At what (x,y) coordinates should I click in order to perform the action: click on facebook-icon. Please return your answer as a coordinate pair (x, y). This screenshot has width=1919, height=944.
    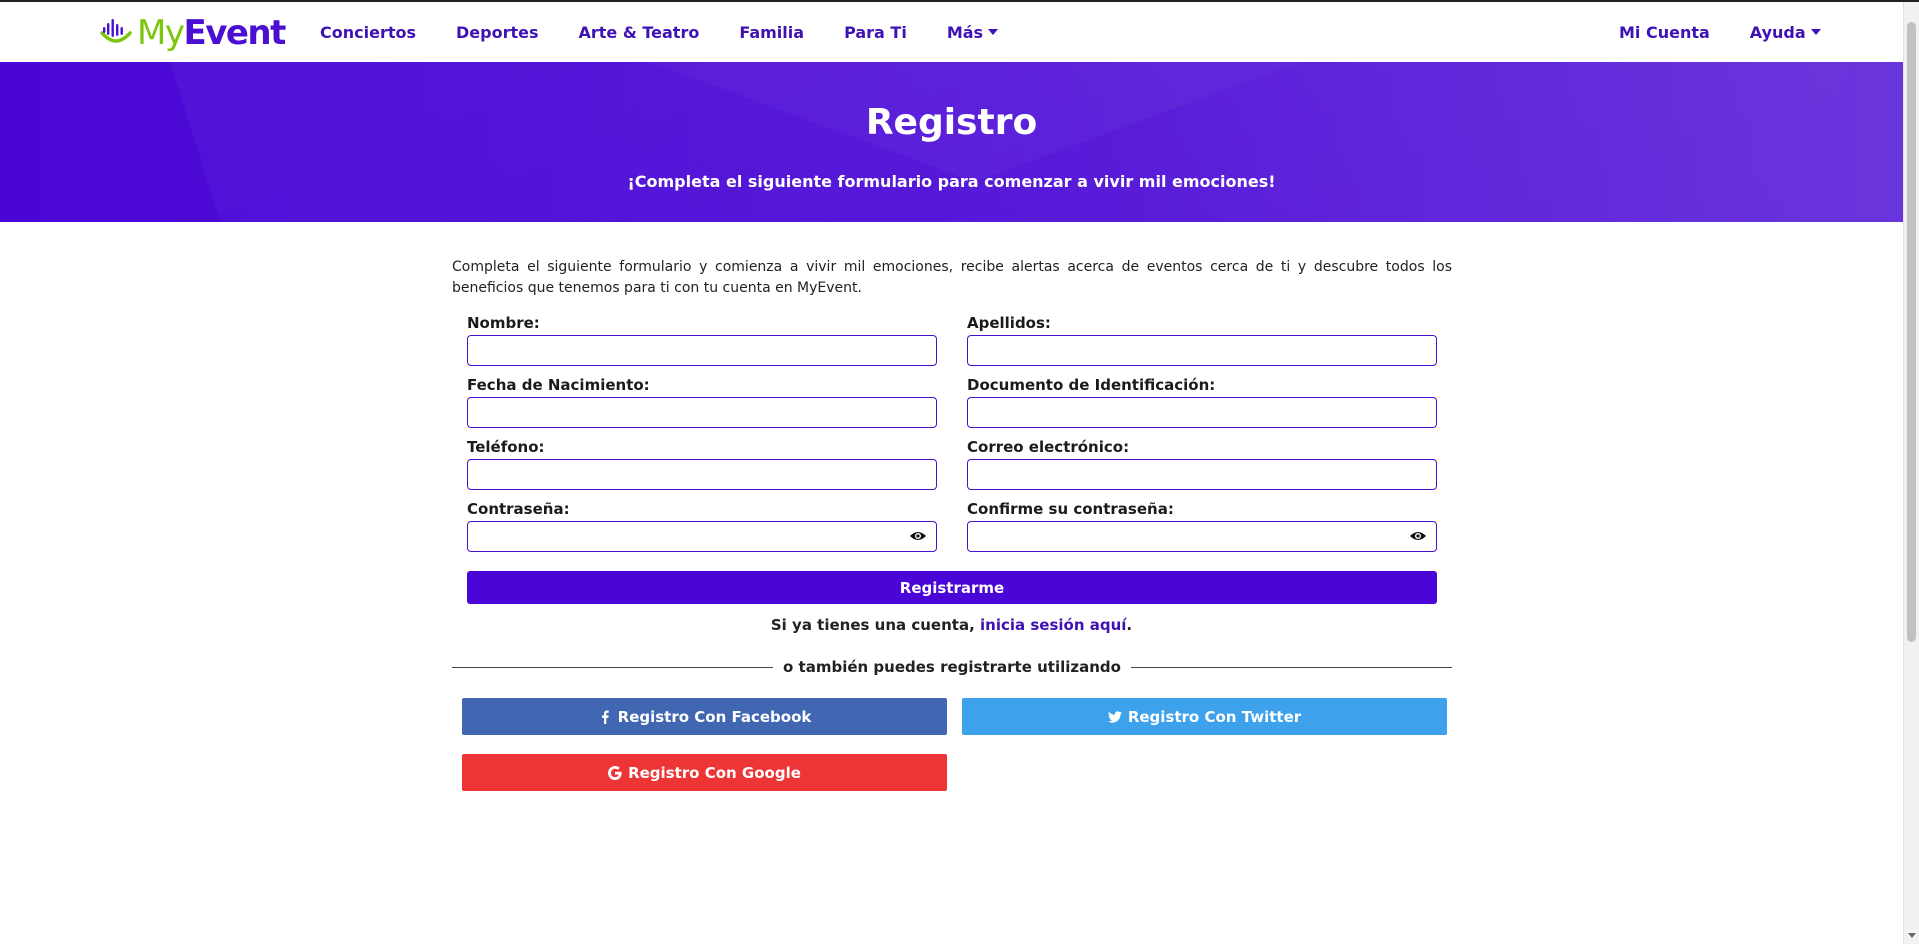
    Looking at the image, I should click on (605, 716).